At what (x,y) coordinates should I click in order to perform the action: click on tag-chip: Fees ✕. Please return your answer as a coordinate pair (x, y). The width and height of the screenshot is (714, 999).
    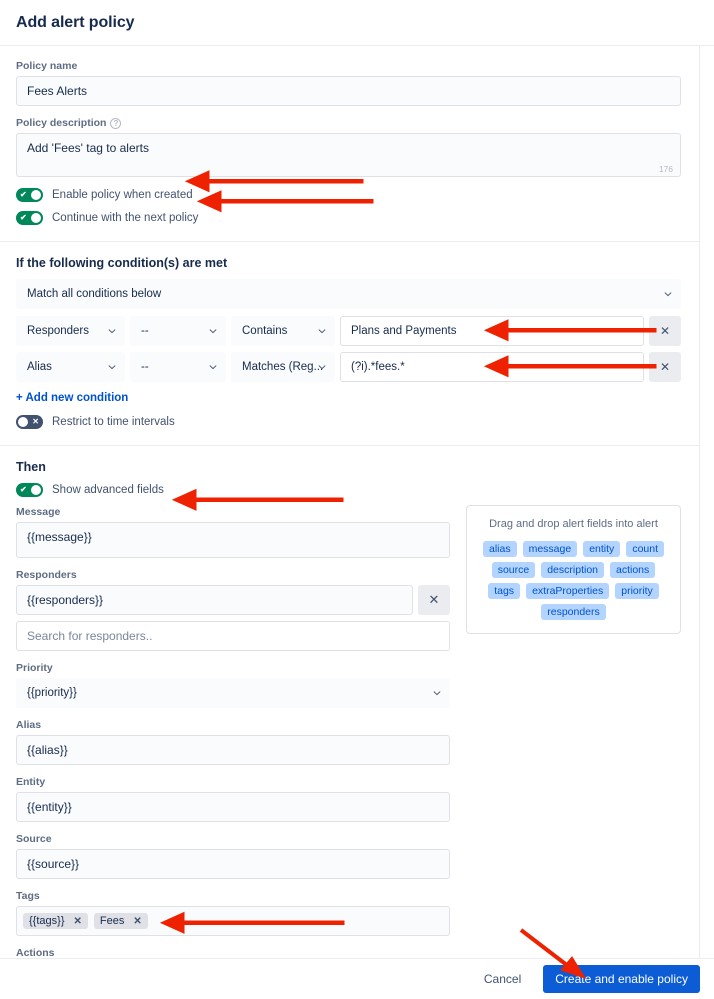
    Looking at the image, I should click on (120, 921).